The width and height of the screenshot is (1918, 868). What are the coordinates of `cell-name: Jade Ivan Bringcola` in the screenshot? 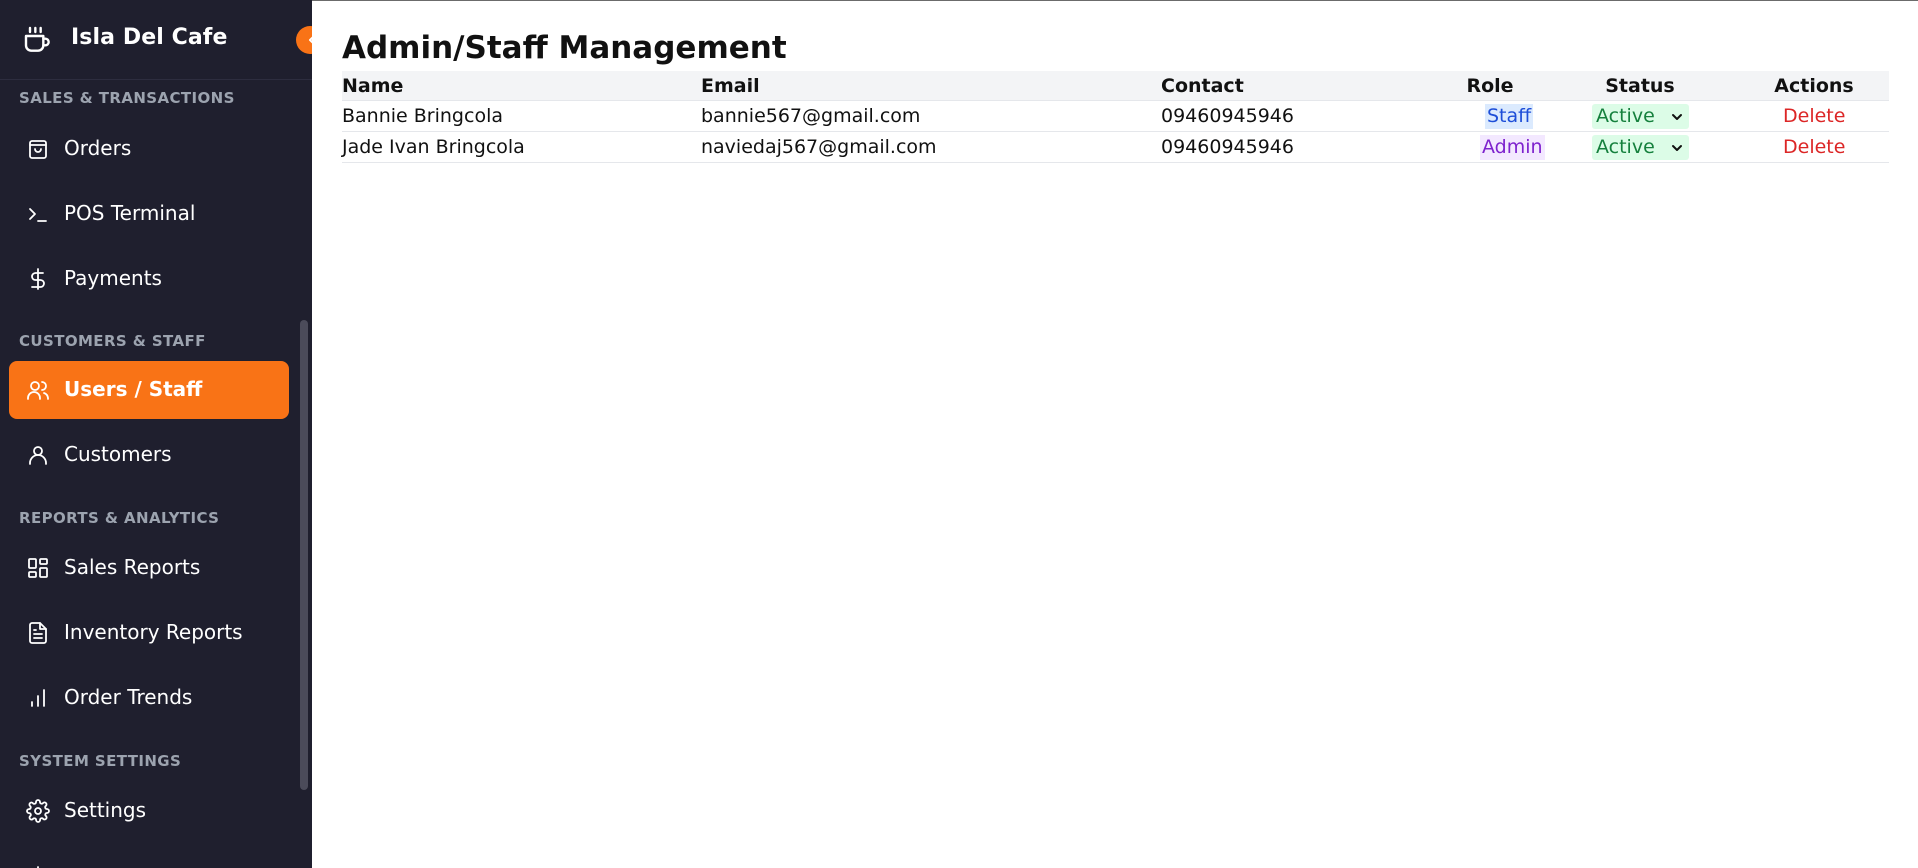 It's located at (433, 147).